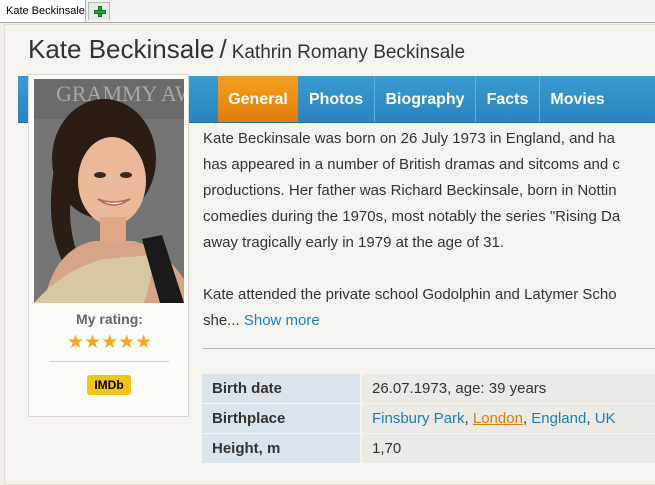 Image resolution: width=655 pixels, height=485 pixels. Describe the element at coordinates (507, 99) in the screenshot. I see `tab-facts: Facts` at that location.